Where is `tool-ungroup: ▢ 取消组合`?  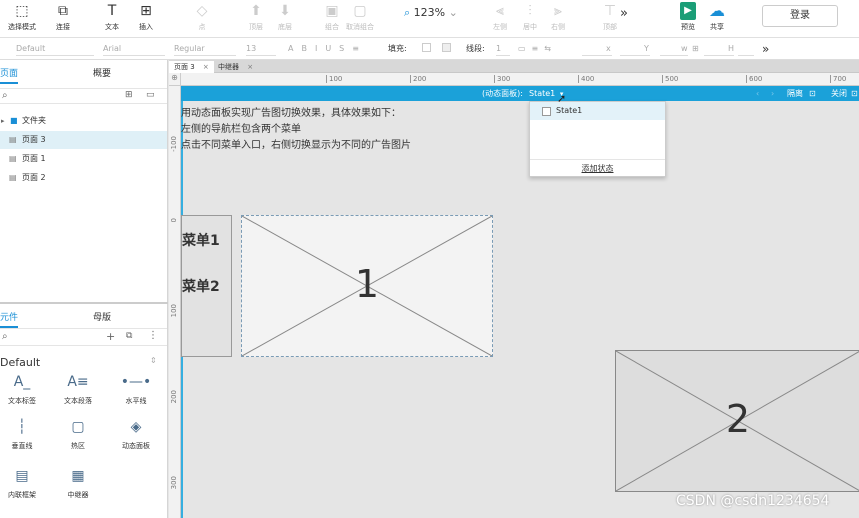
tool-ungroup: ▢ 取消组合 is located at coordinates (360, 17).